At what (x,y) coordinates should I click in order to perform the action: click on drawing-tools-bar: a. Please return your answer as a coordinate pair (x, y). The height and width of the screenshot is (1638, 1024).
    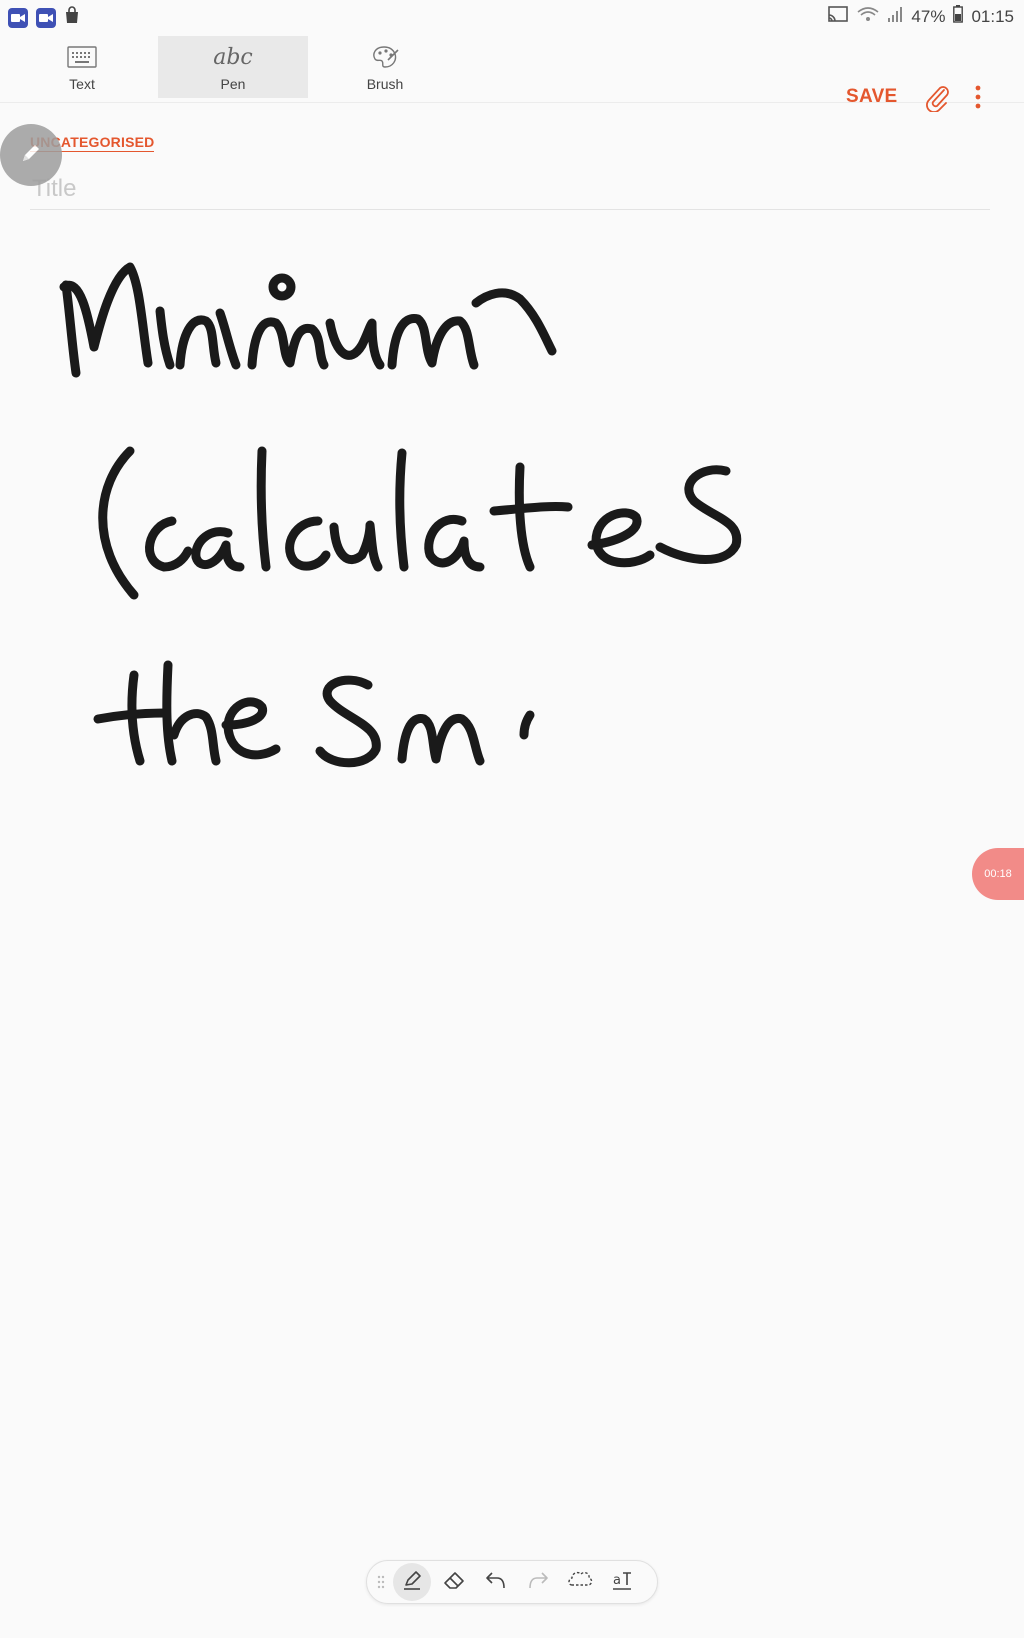
    Looking at the image, I should click on (512, 1582).